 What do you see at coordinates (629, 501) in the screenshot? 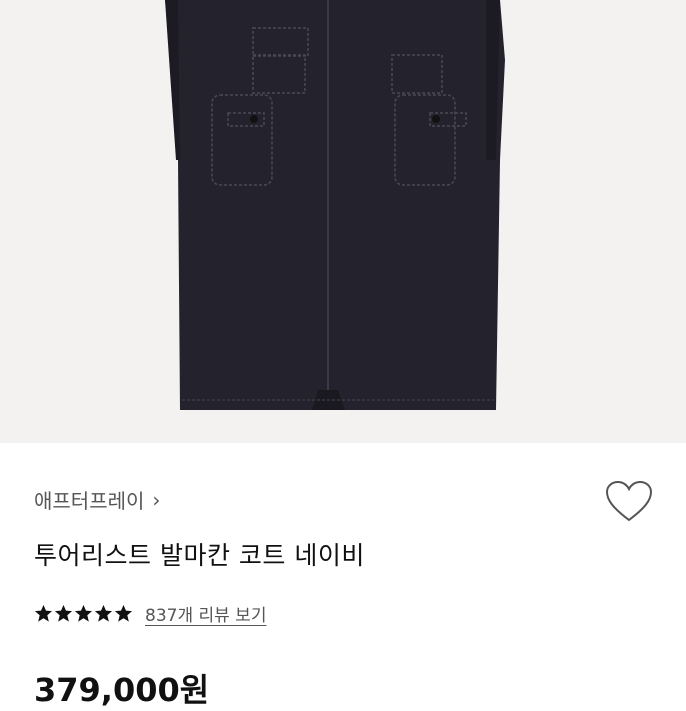
I see `heart-outline-icon` at bounding box center [629, 501].